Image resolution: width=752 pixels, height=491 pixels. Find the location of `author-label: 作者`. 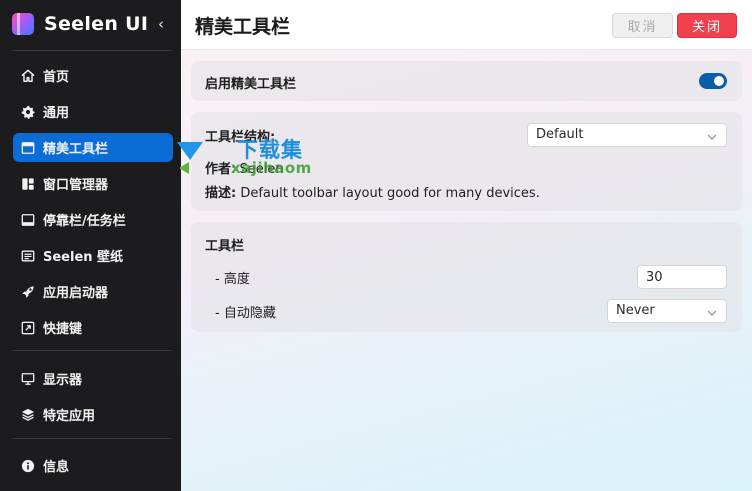

author-label: 作者 is located at coordinates (218, 169).